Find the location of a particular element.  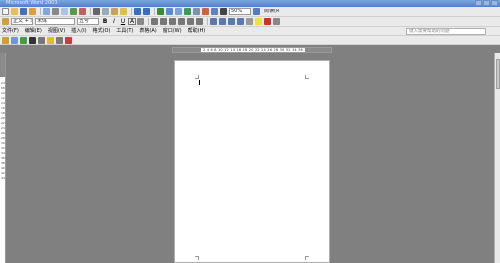

new-icon is located at coordinates (5, 11).